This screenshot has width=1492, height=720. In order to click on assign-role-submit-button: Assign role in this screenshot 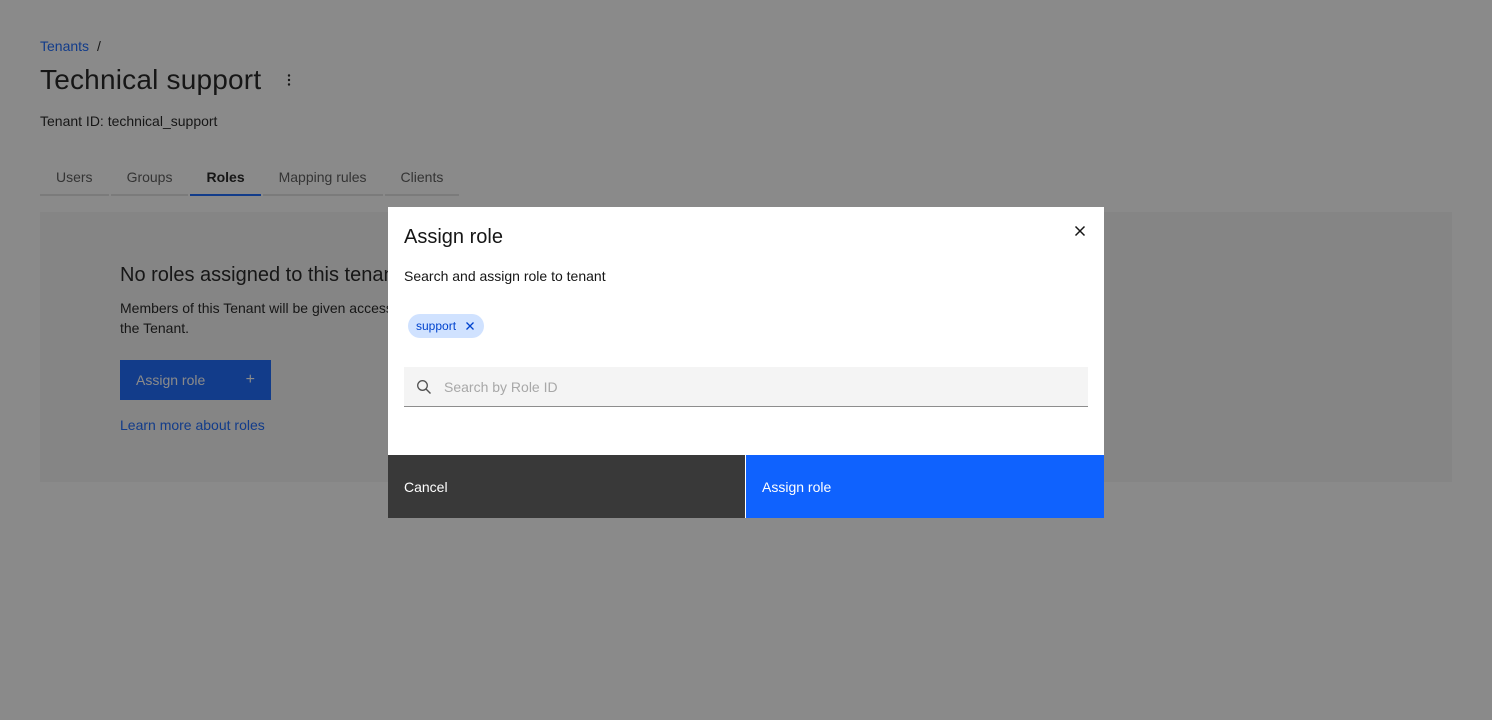, I will do `click(925, 486)`.